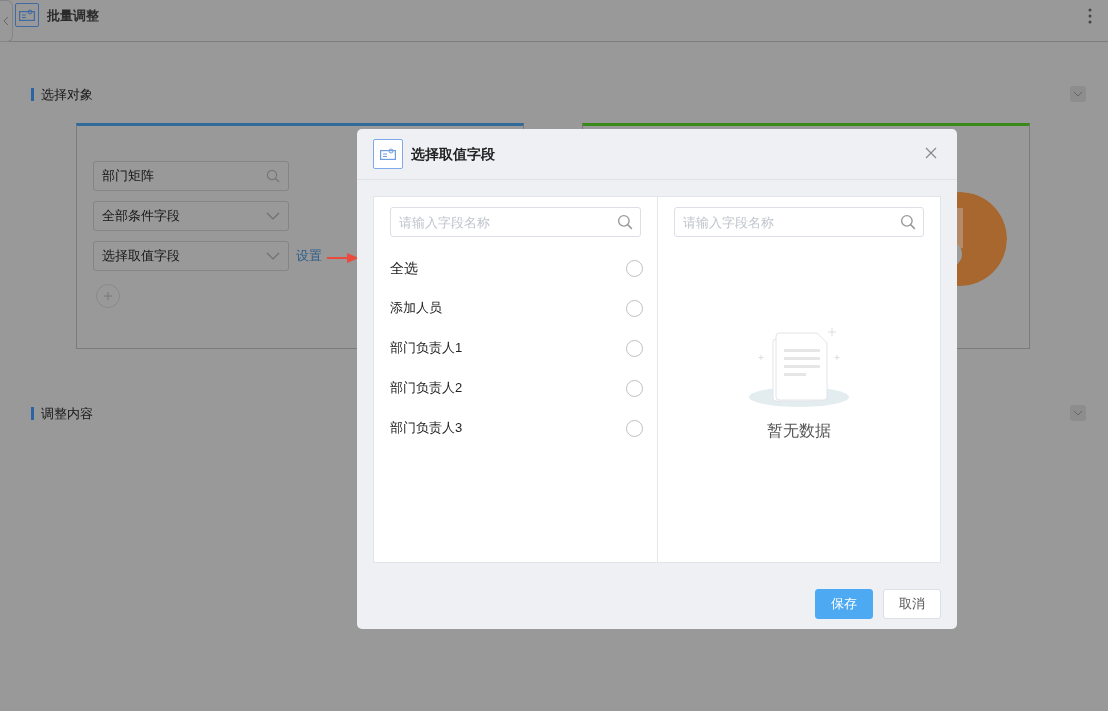 Image resolution: width=1108 pixels, height=711 pixels. I want to click on search-field: 部门矩阵, so click(191, 176).